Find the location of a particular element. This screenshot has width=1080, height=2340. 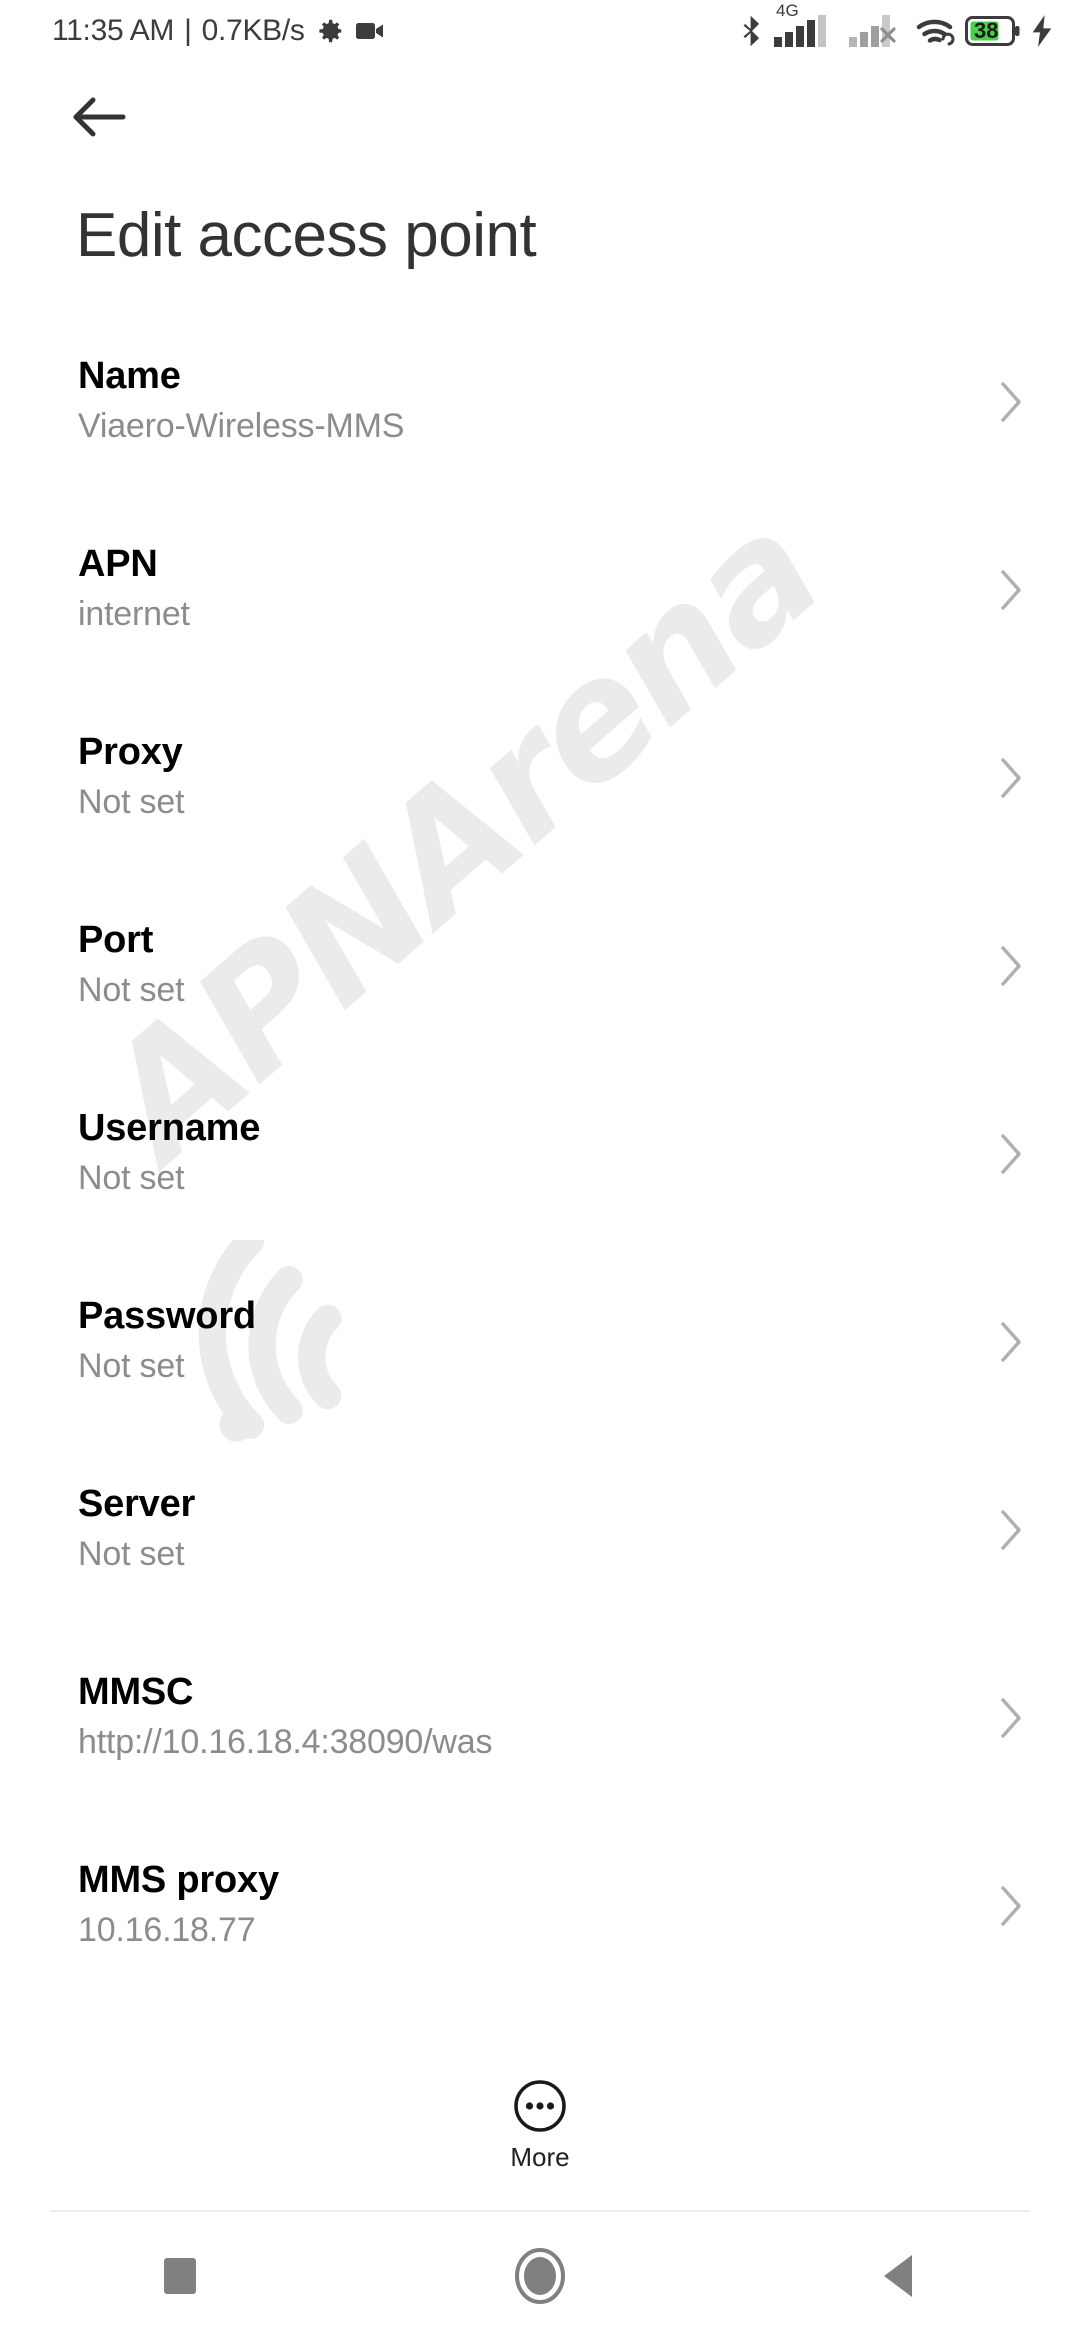

page-title: Edit access point is located at coordinates (306, 235).